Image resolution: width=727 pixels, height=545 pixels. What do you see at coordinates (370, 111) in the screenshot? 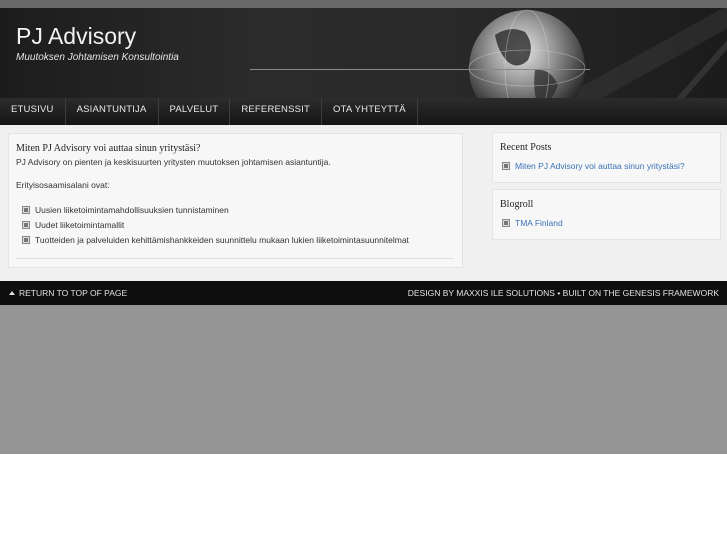
I see `nav-item-ota-yhteytta: OTA YHTEYTTÄ` at bounding box center [370, 111].